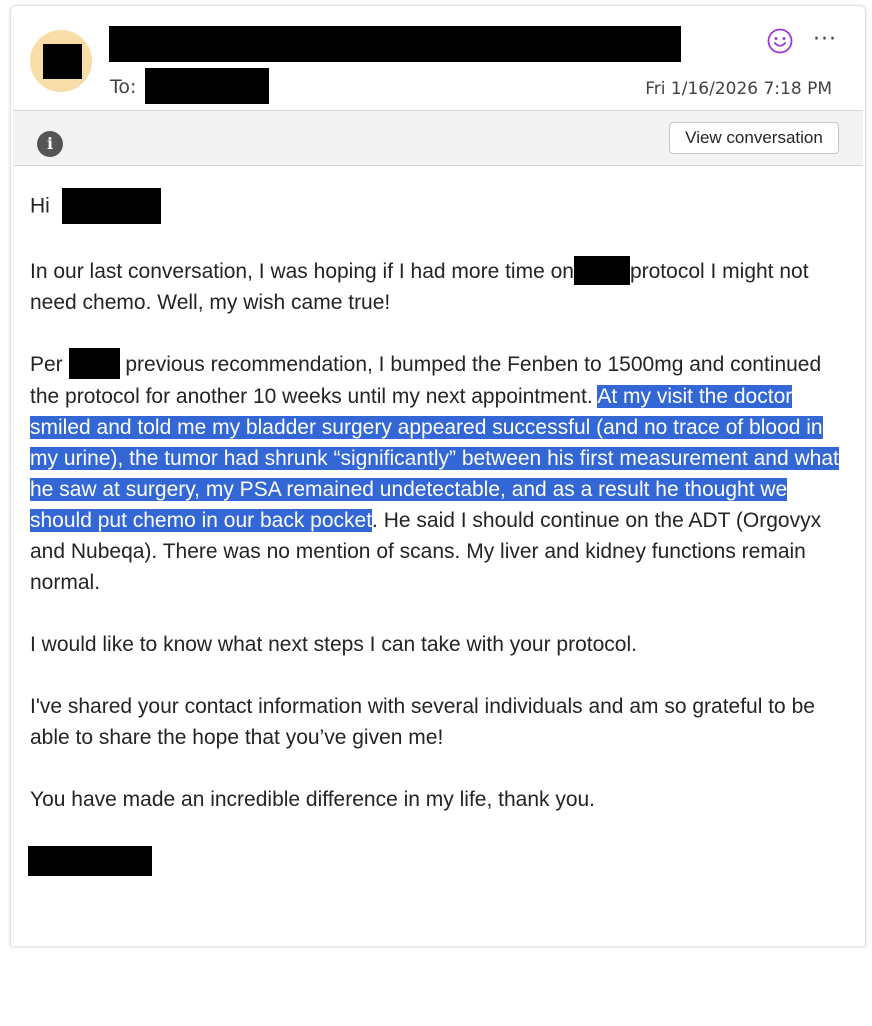  I want to click on recipient-name-redaction, so click(111, 206).